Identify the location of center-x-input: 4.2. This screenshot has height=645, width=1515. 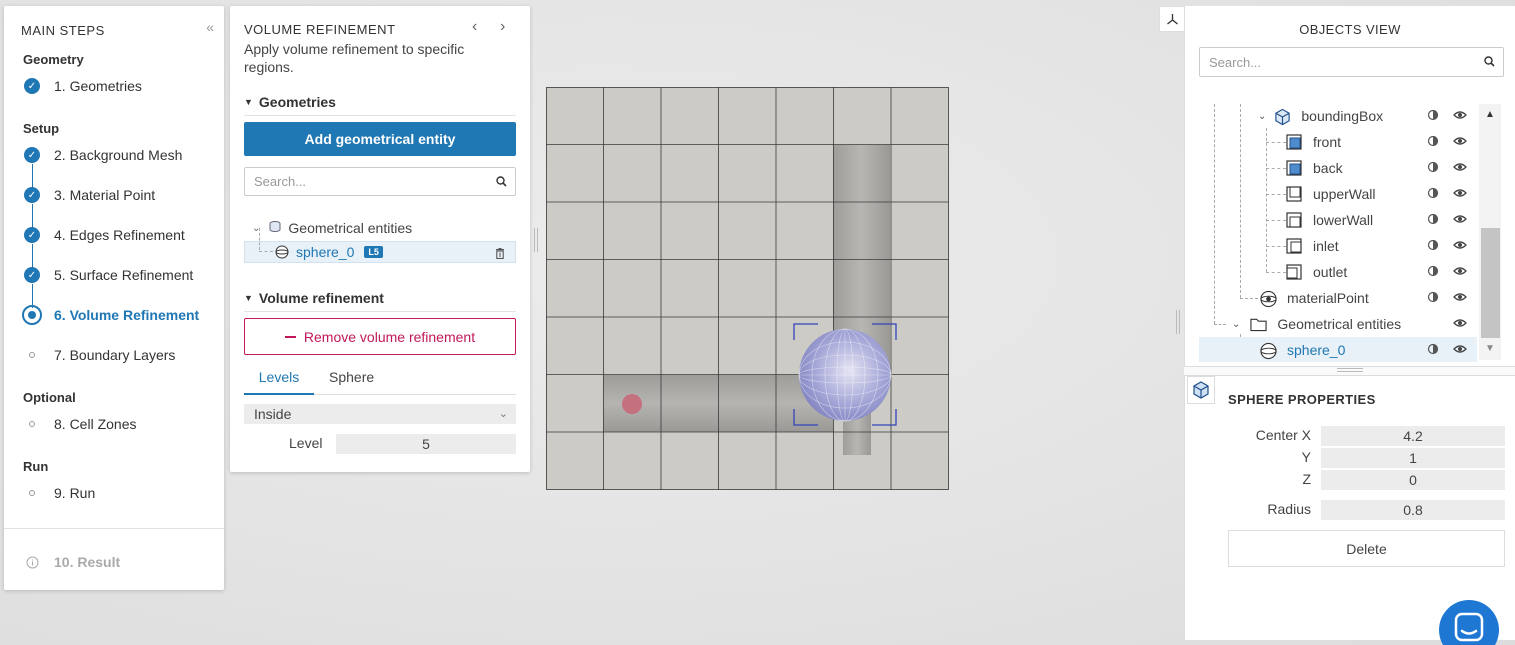
(1413, 436).